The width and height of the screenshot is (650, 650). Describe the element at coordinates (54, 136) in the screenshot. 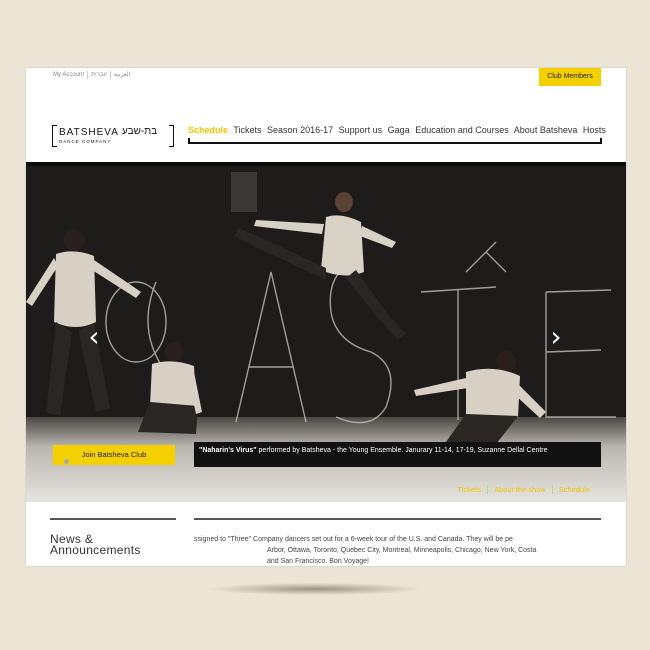

I see `logo-bracket-left` at that location.